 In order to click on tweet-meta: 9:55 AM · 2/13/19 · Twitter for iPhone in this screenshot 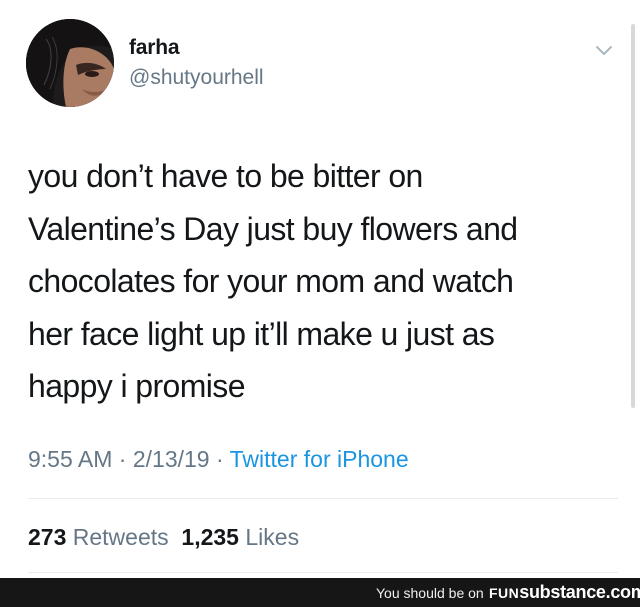, I will do `click(218, 459)`.